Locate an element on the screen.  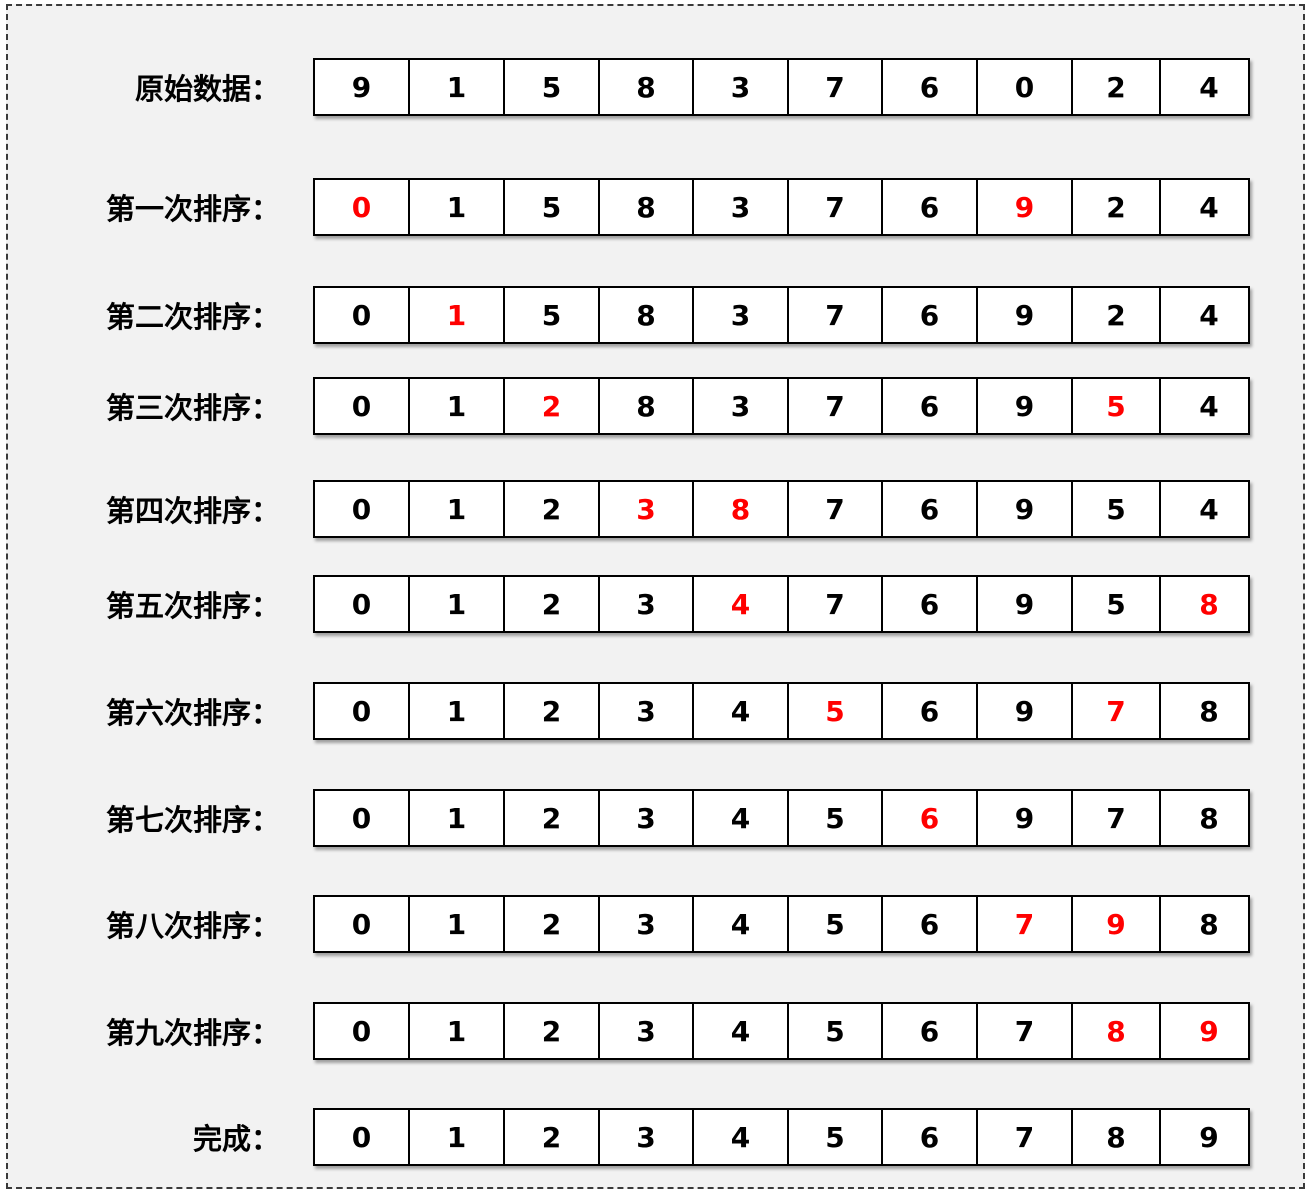
sort-row: 第二次排序： 0 1 5 8 3 7 6 9 2 4 is located at coordinates (656, 315).